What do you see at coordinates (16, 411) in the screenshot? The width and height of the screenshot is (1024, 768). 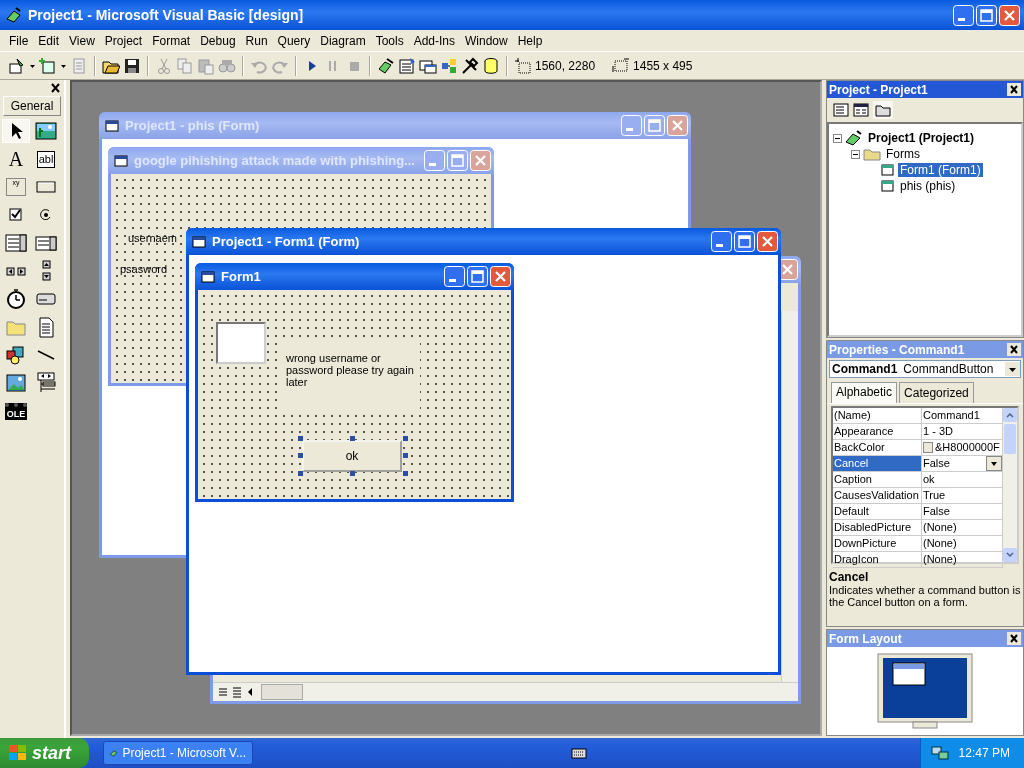 I see `ole-tool-icon: OLE` at bounding box center [16, 411].